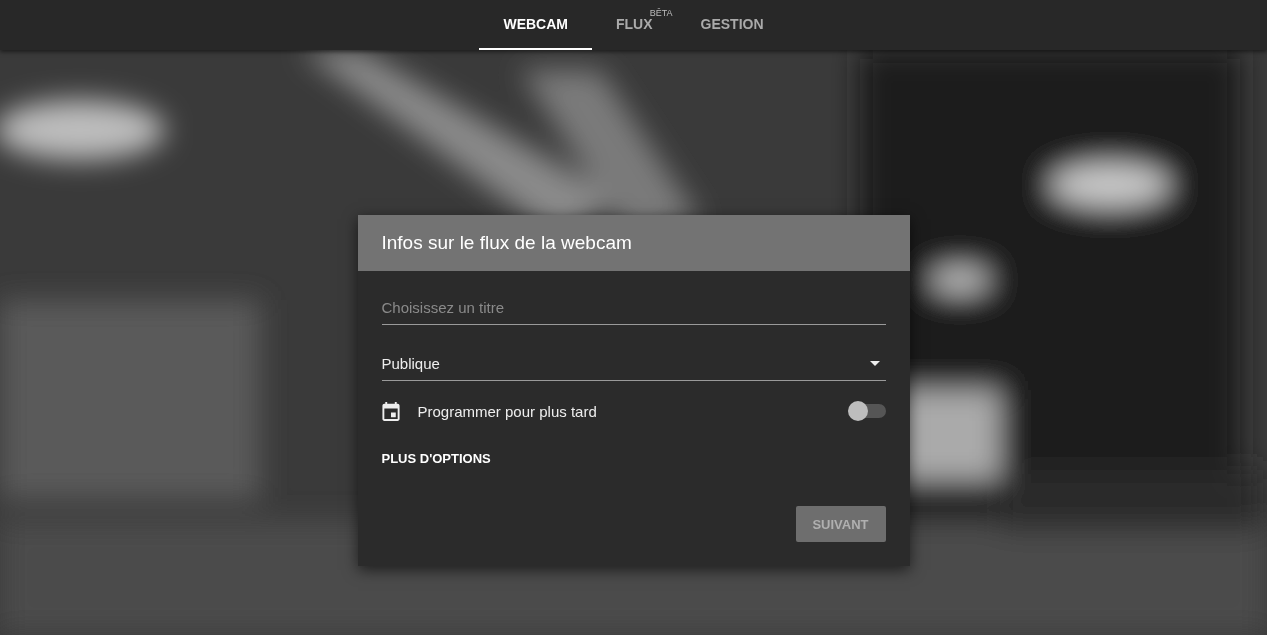  I want to click on more-options-link: PLUS D'OPTIONS, so click(436, 458).